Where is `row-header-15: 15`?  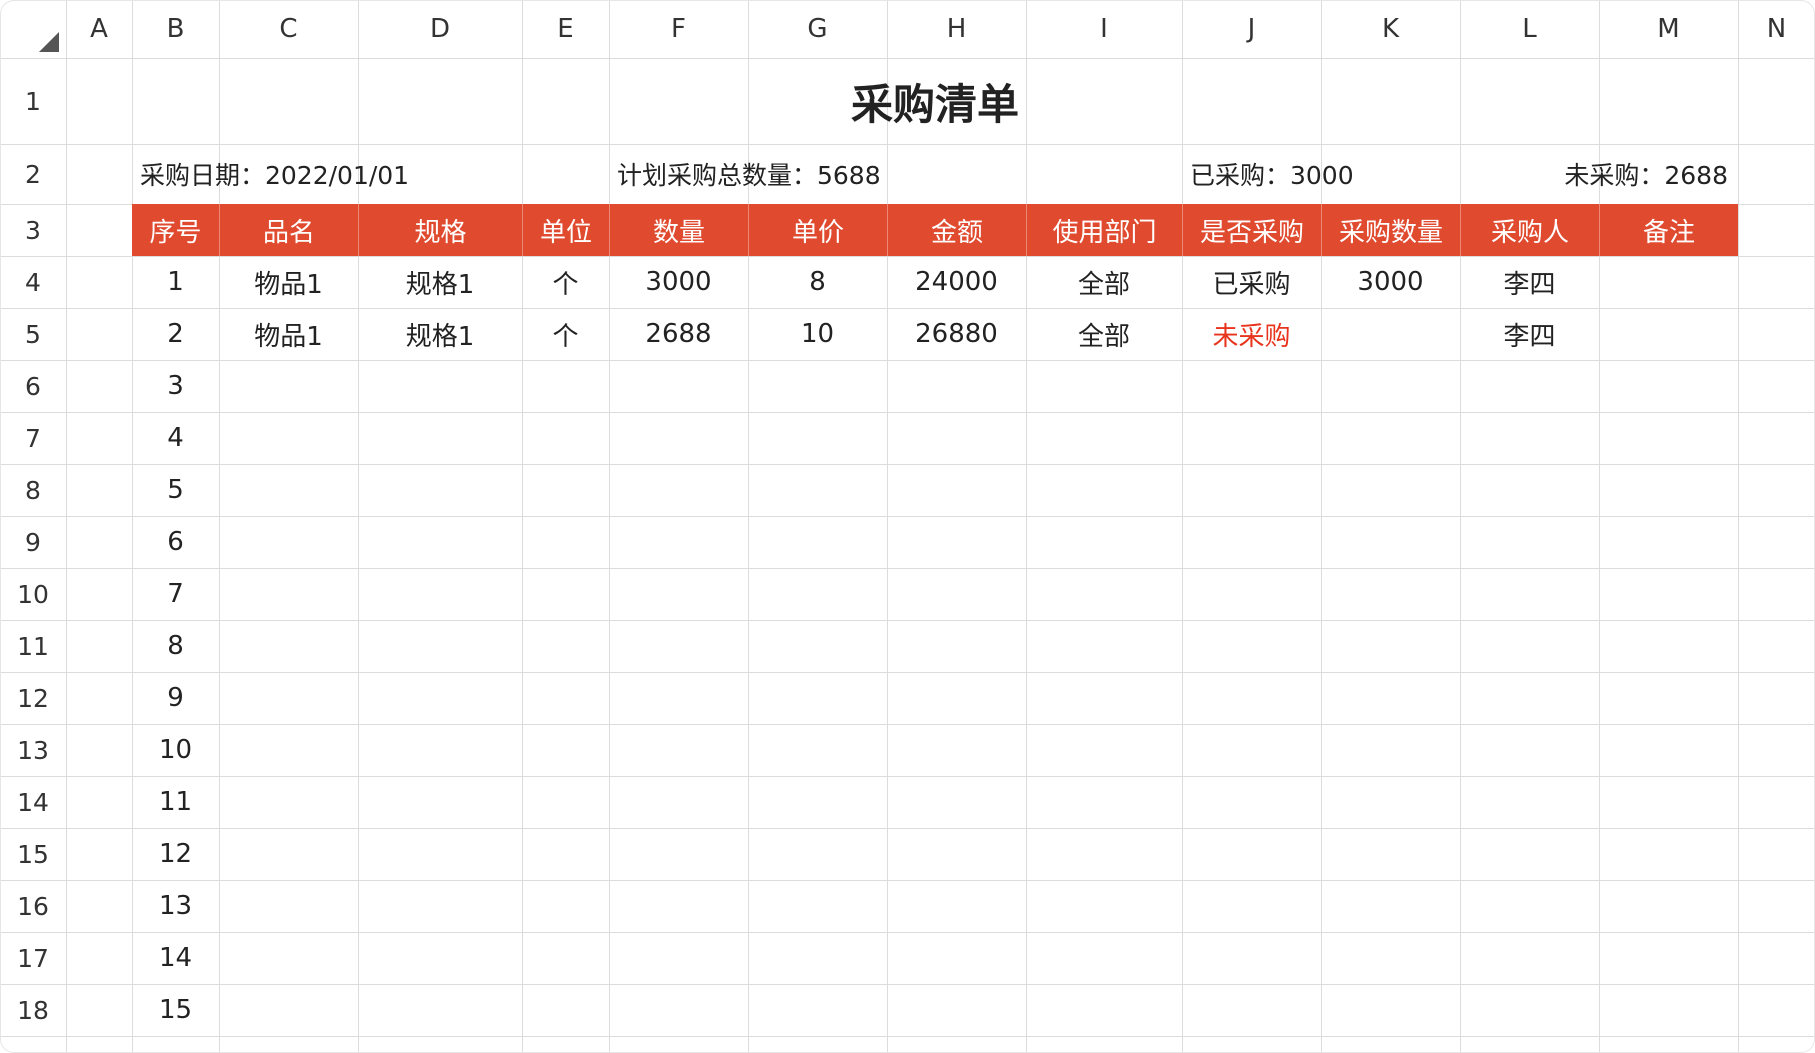 row-header-15: 15 is located at coordinates (33, 854).